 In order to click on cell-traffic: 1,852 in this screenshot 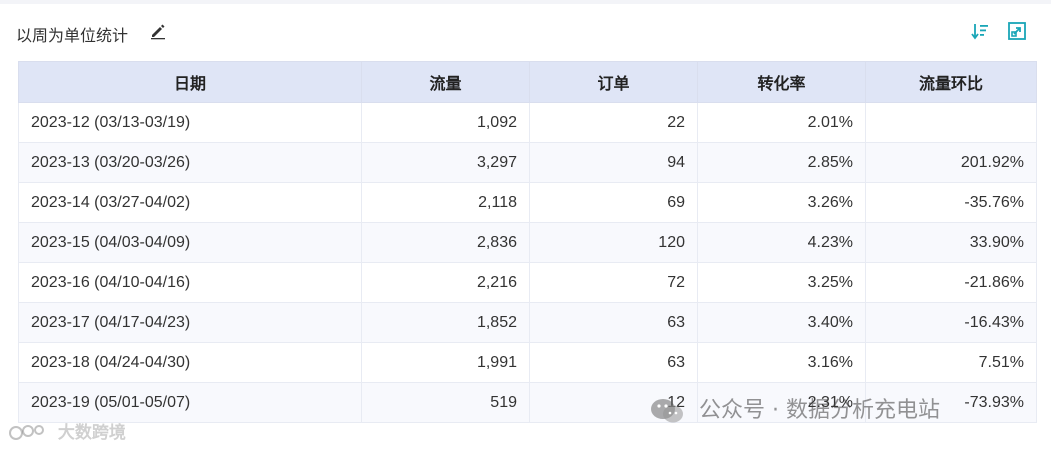, I will do `click(445, 322)`.